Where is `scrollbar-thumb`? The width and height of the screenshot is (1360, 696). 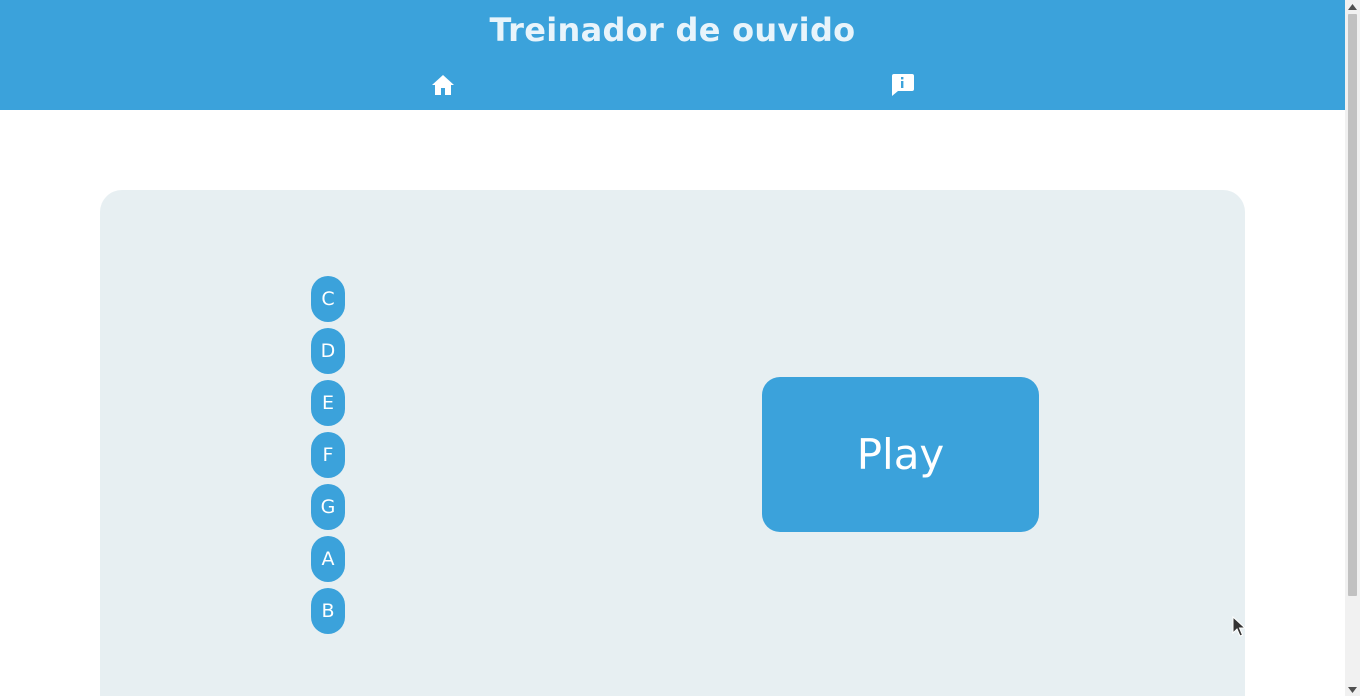
scrollbar-thumb is located at coordinates (1352, 305).